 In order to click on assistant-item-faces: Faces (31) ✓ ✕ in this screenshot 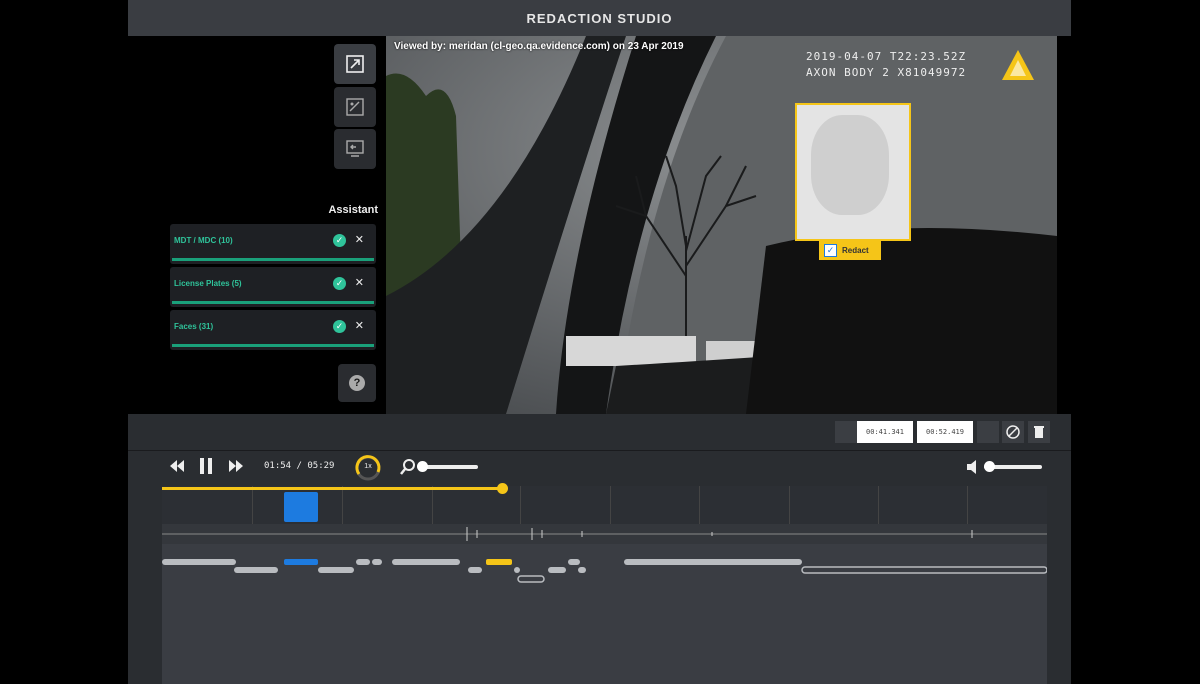, I will do `click(273, 330)`.